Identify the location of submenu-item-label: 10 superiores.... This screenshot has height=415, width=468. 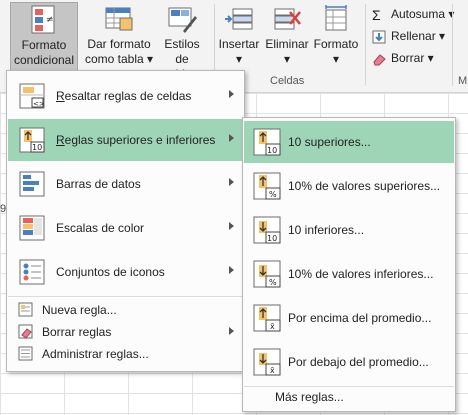
(329, 142).